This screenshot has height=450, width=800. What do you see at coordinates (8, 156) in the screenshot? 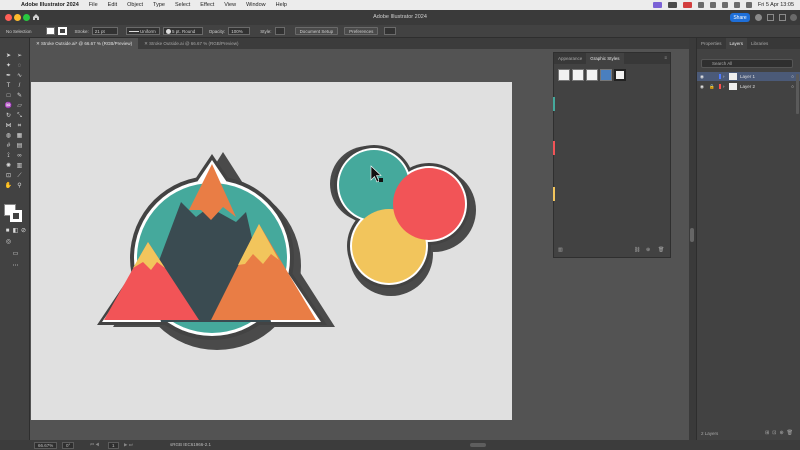
I see `eyedropper-icon: ⟟` at bounding box center [8, 156].